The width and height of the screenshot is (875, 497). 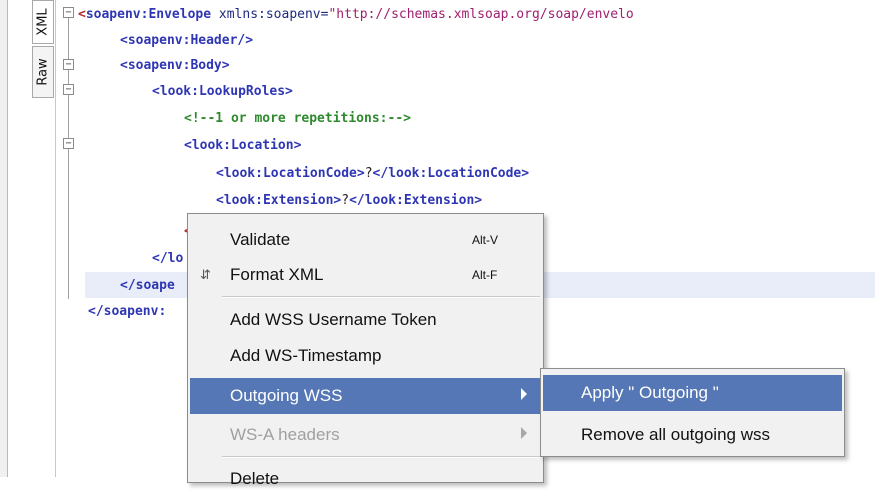 What do you see at coordinates (68, 12) in the screenshot?
I see `fold-envelope-icon: −` at bounding box center [68, 12].